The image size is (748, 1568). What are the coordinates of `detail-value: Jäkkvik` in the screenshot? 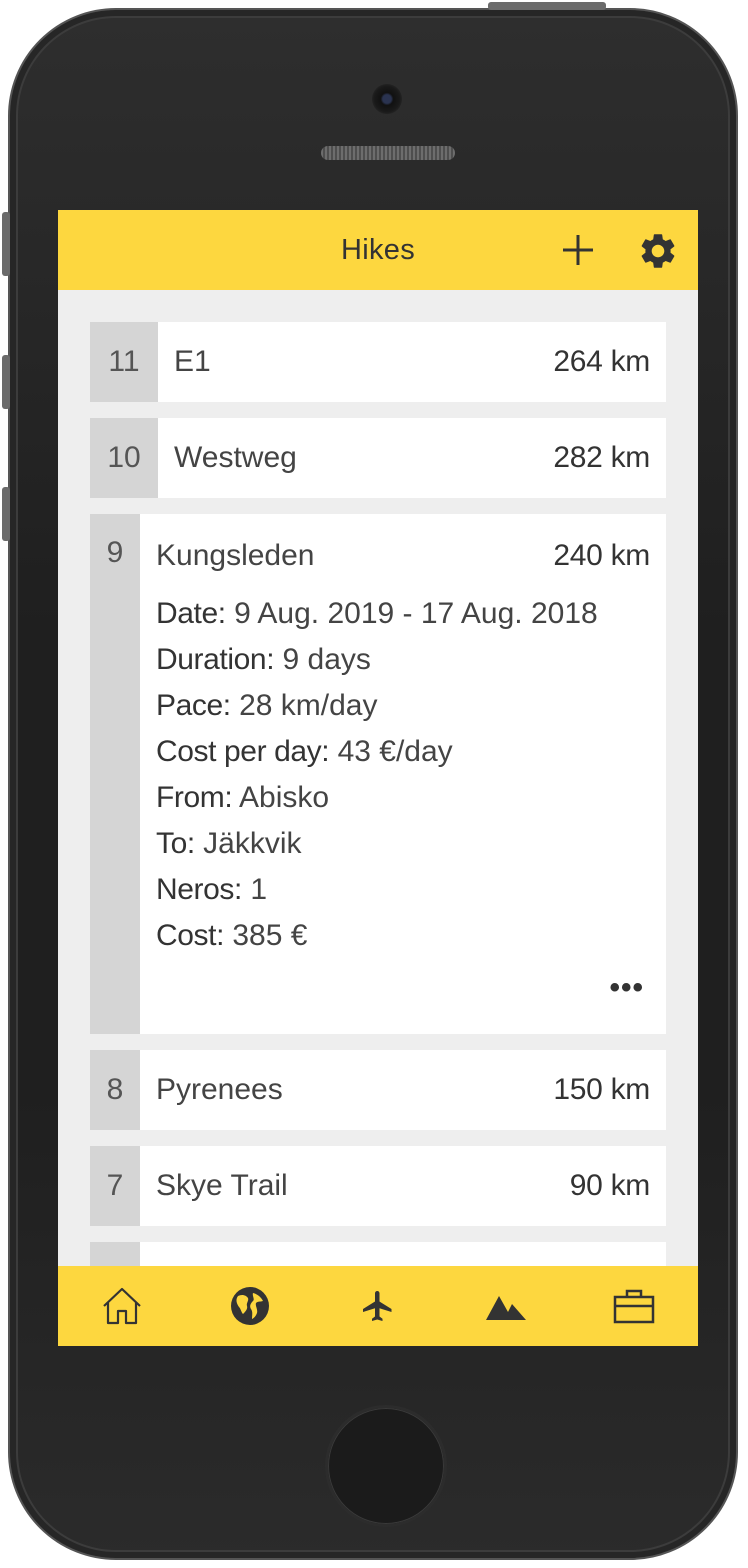 It's located at (252, 843).